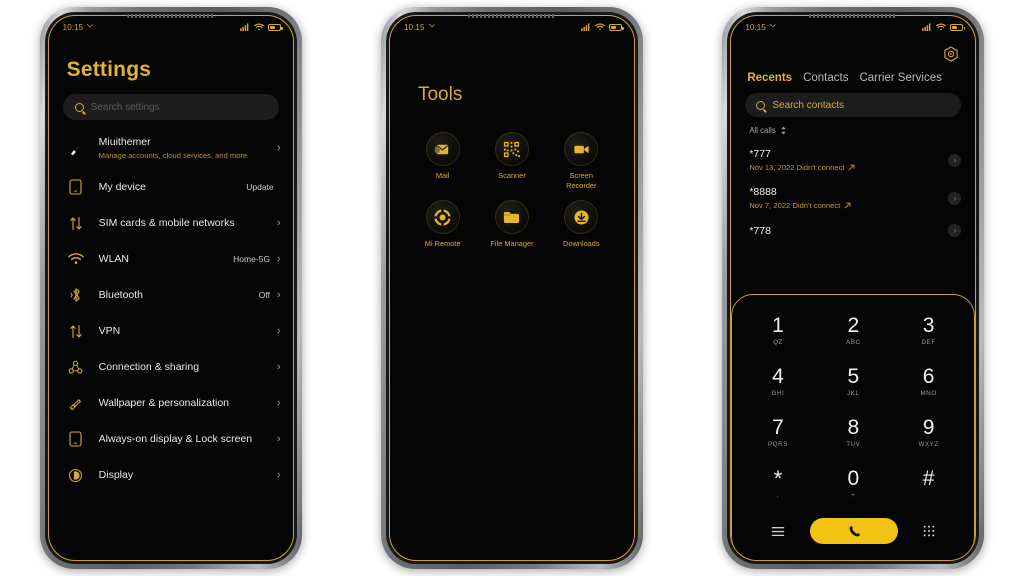 Image resolution: width=1024 pixels, height=576 pixels. I want to click on key-digit: 9, so click(928, 427).